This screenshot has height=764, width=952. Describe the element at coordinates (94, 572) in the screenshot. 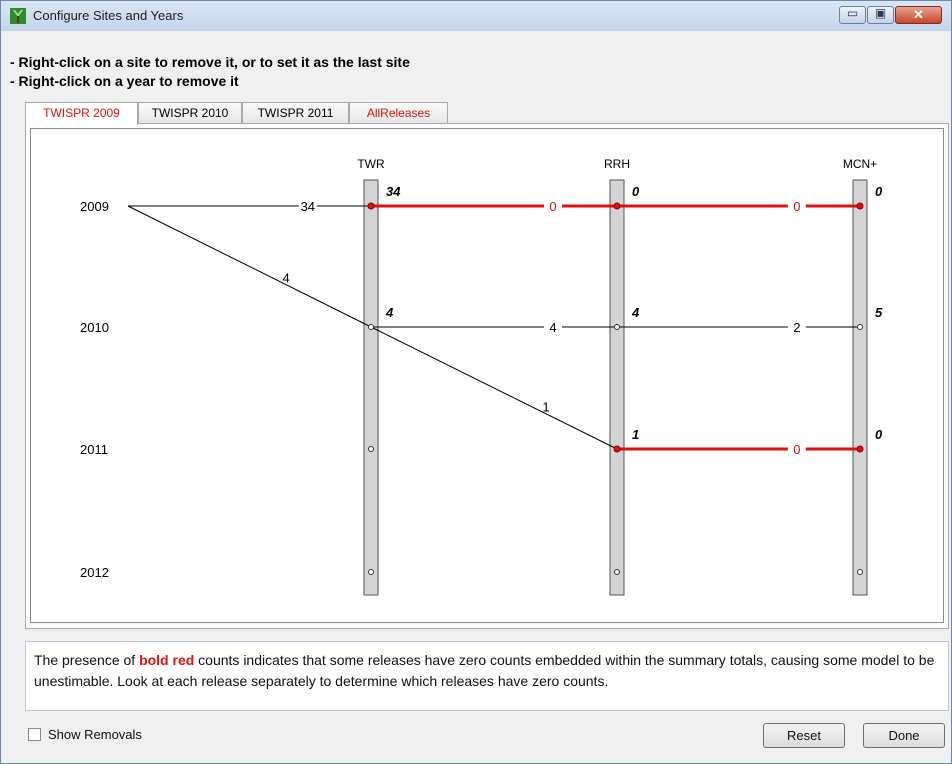

I see `year-label-2012: 2012` at that location.